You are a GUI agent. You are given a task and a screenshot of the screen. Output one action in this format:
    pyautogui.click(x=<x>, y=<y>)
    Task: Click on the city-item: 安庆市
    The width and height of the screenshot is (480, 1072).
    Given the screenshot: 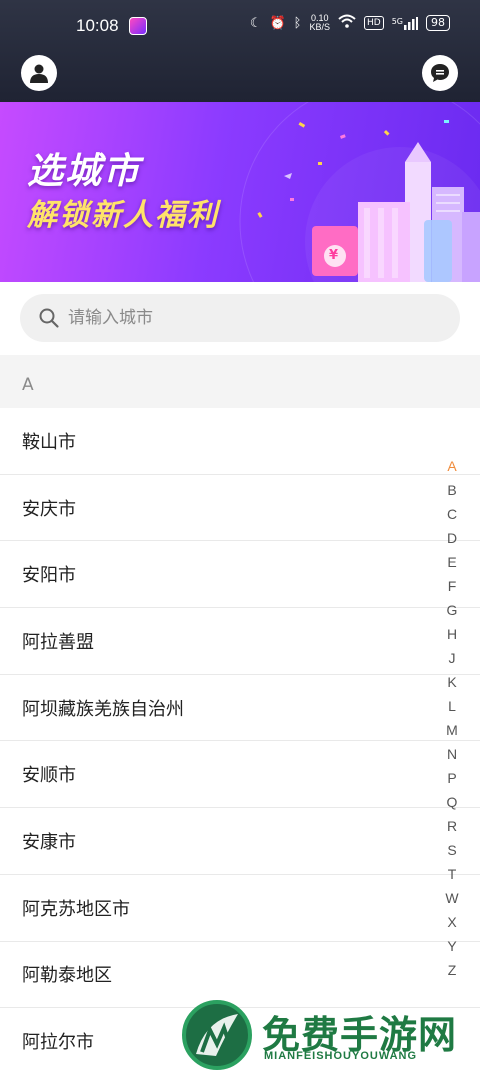 What is the action you would take?
    pyautogui.click(x=240, y=508)
    